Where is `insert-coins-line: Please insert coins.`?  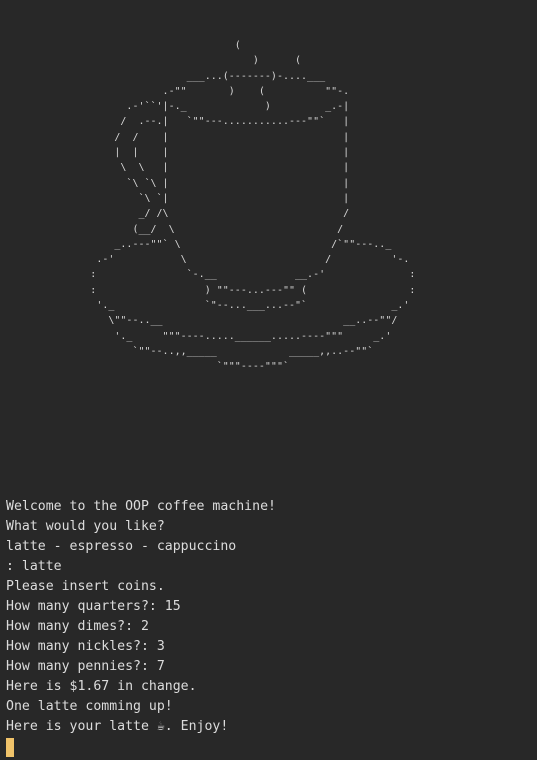
insert-coins-line: Please insert coins. is located at coordinates (85, 586).